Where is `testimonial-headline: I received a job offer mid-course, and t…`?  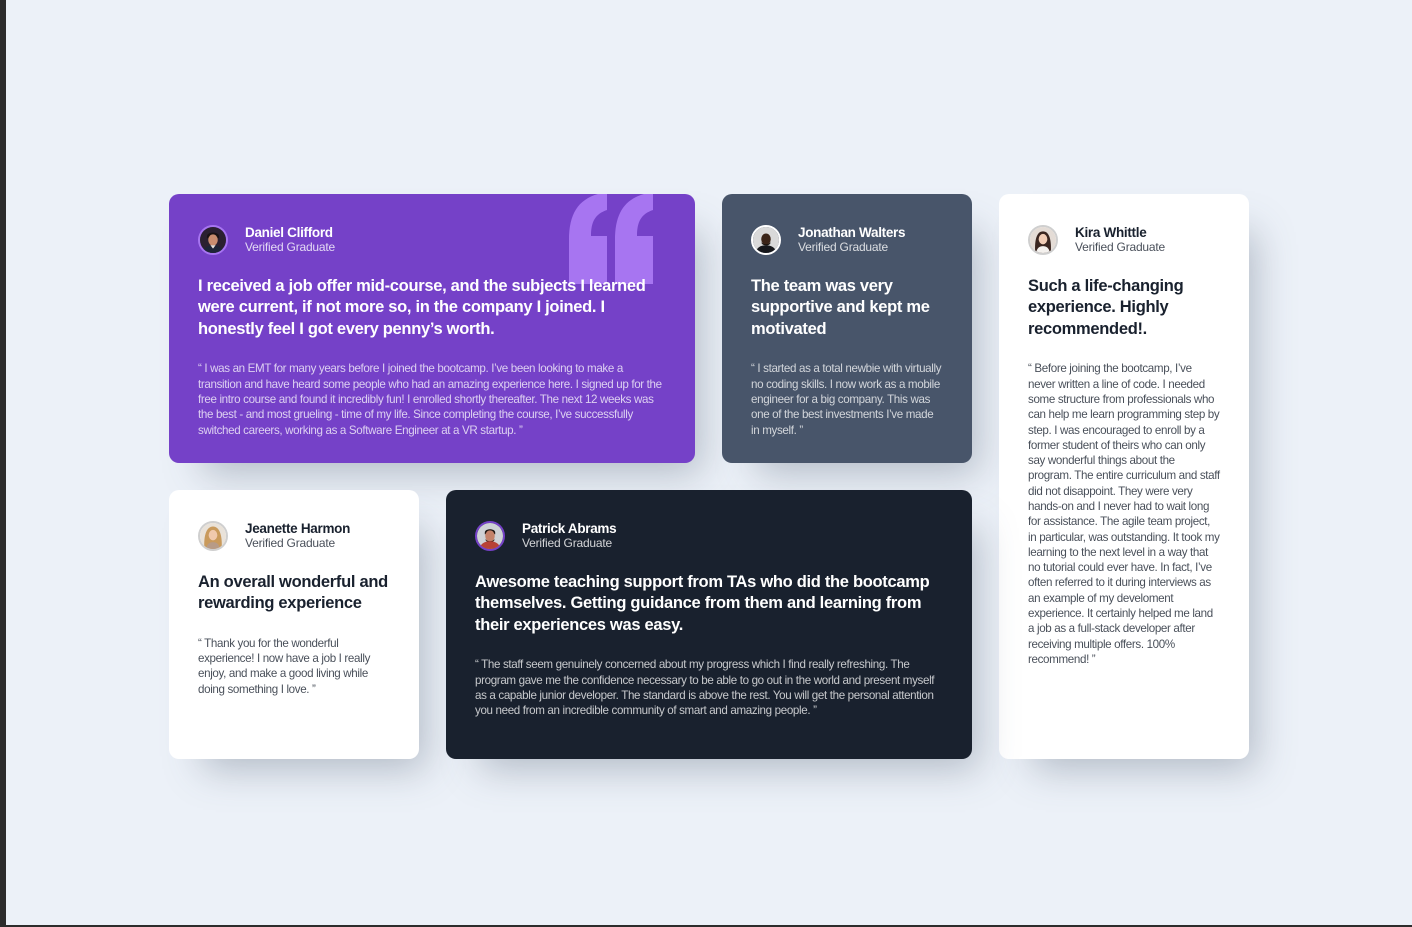 testimonial-headline: I received a job offer mid-course, and t… is located at coordinates (422, 307).